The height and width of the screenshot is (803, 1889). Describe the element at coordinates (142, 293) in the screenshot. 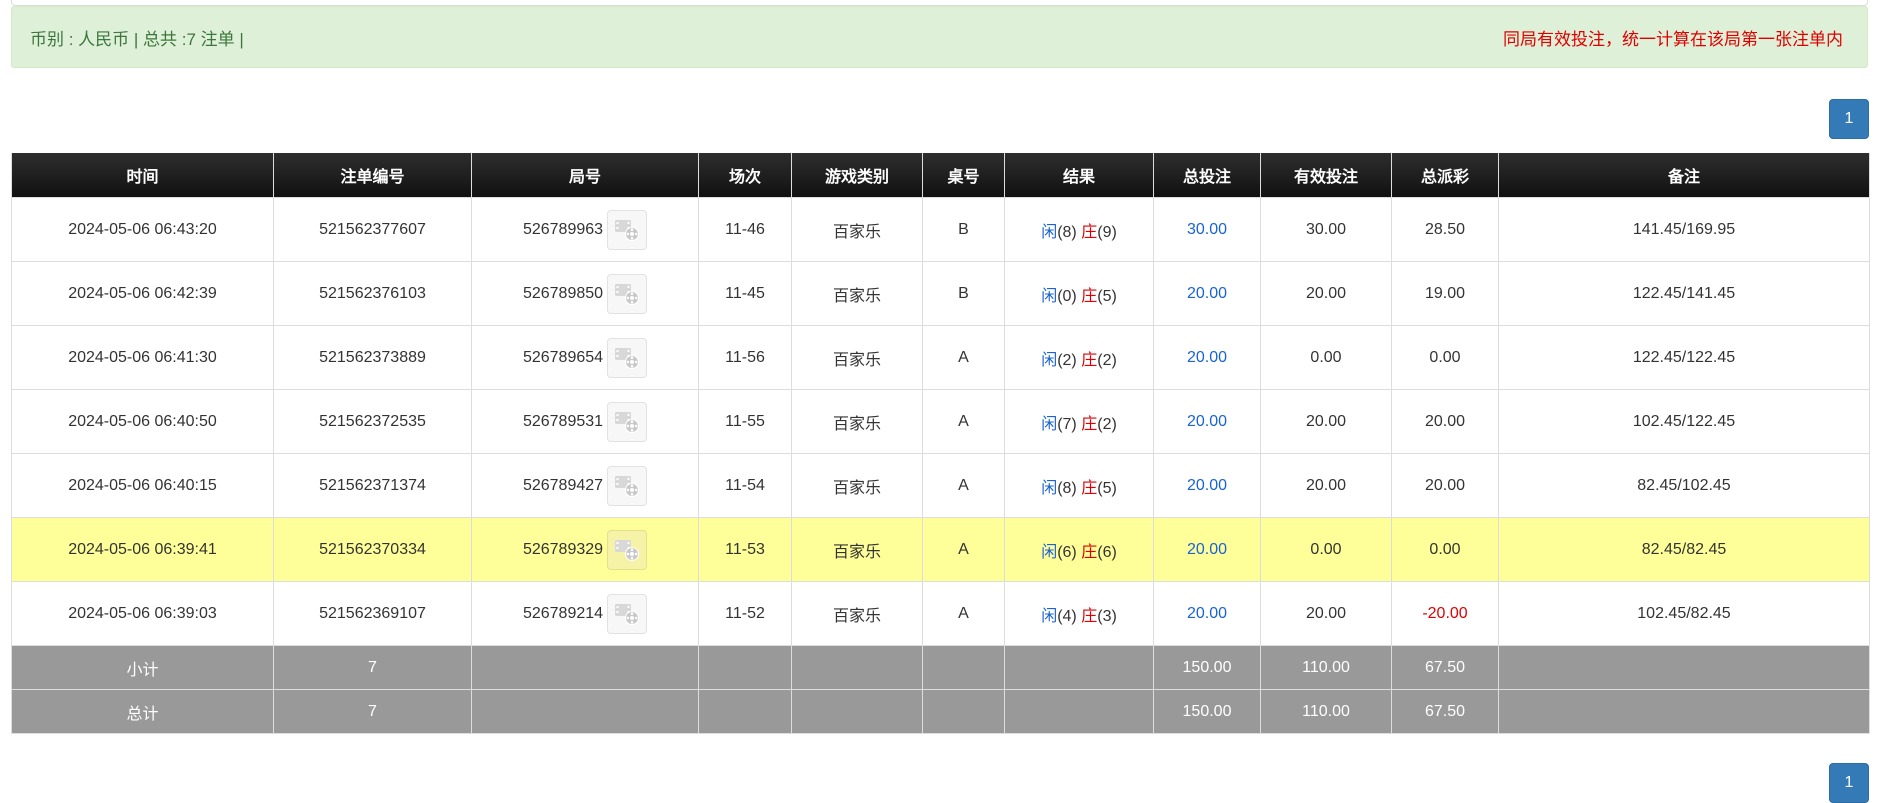

I see `cell-time: 2024-05-06 06:42:39` at that location.